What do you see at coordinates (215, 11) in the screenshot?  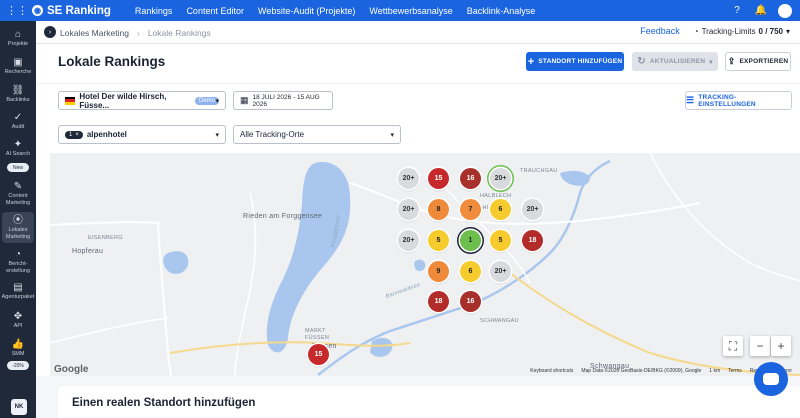 I see `nav-content-editor: Content Editor` at bounding box center [215, 11].